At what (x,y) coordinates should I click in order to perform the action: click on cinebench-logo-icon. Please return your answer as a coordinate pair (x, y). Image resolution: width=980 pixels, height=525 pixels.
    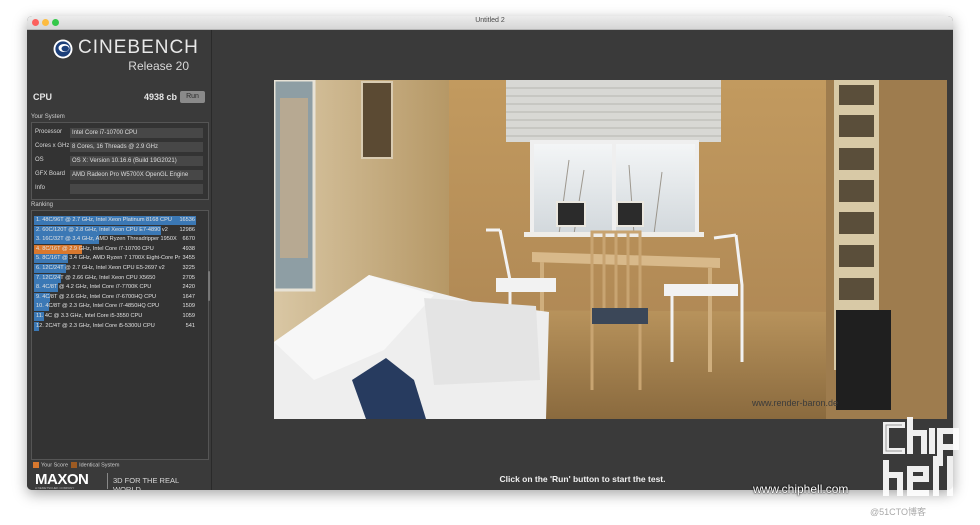
    Looking at the image, I should click on (63, 49).